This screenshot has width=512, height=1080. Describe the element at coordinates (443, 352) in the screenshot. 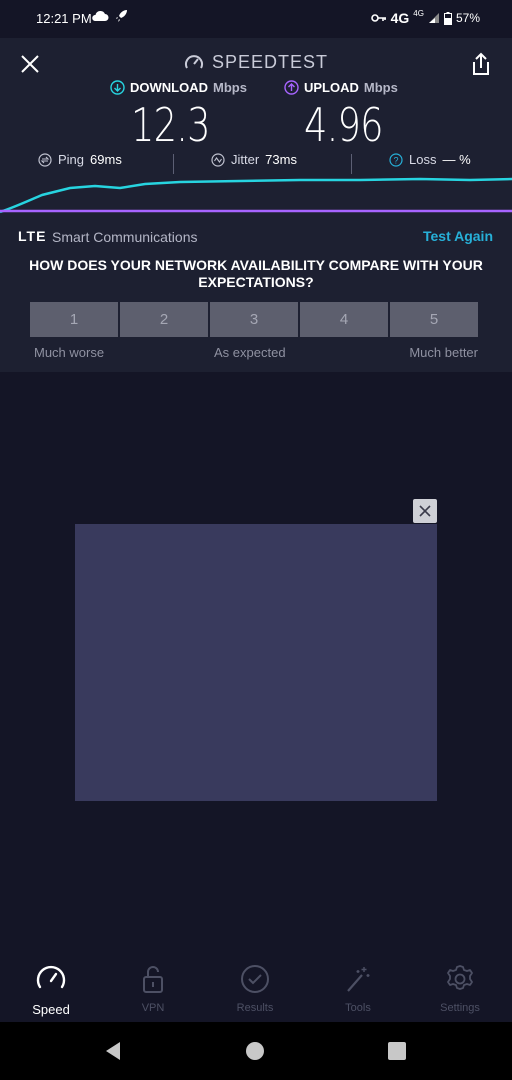

I see `rating-high-label: Much better` at that location.